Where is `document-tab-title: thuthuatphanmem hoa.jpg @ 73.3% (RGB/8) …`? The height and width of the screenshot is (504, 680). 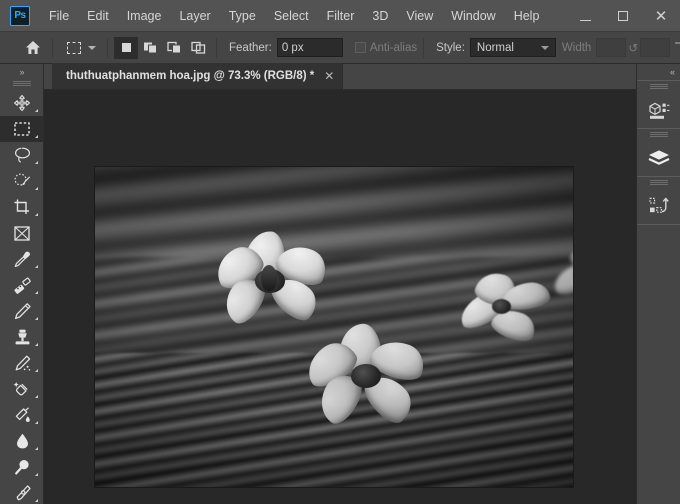
document-tab-title: thuthuatphanmem hoa.jpg @ 73.3% (RGB/8) … is located at coordinates (190, 76).